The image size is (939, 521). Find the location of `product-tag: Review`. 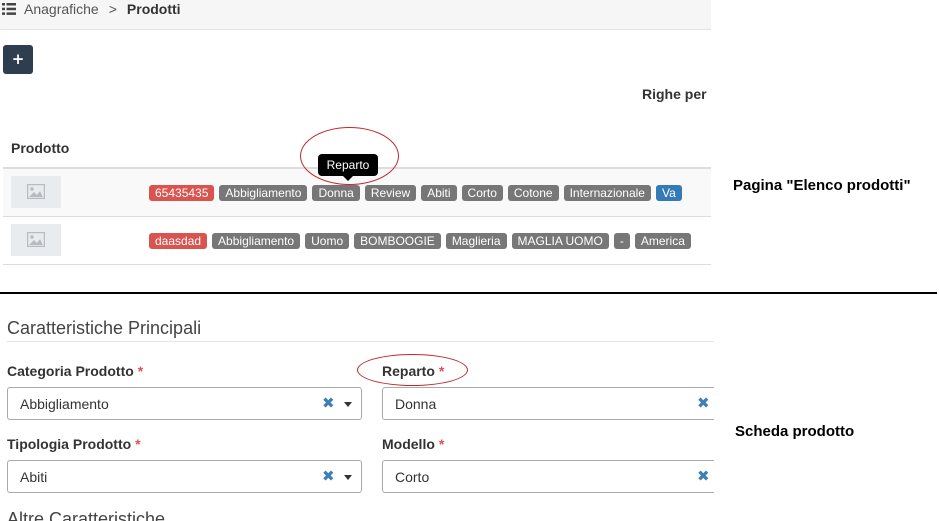

product-tag: Review is located at coordinates (390, 193).